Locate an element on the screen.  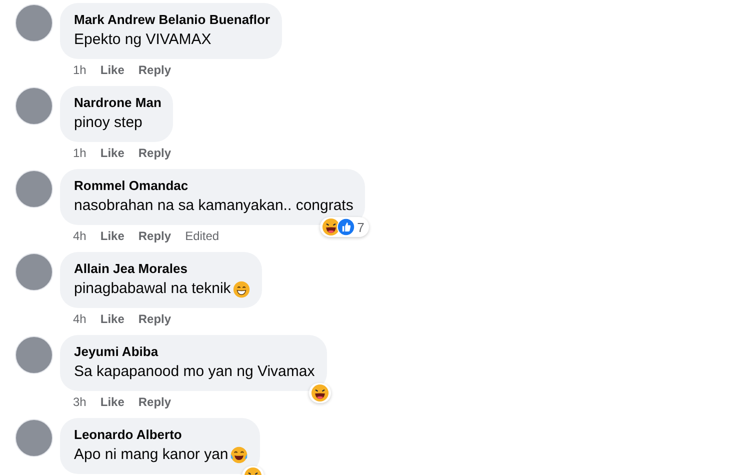
comment-time: 3h is located at coordinates (79, 402).